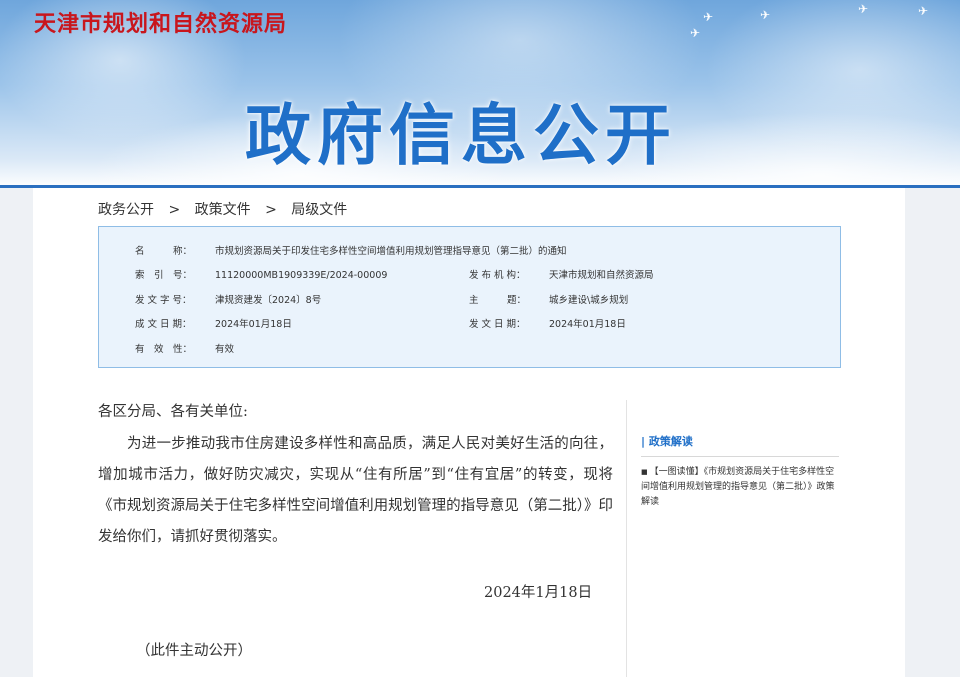  I want to click on meta-row-issuer: 发 布 机 构： 天津市规划和自然资源局, so click(561, 274).